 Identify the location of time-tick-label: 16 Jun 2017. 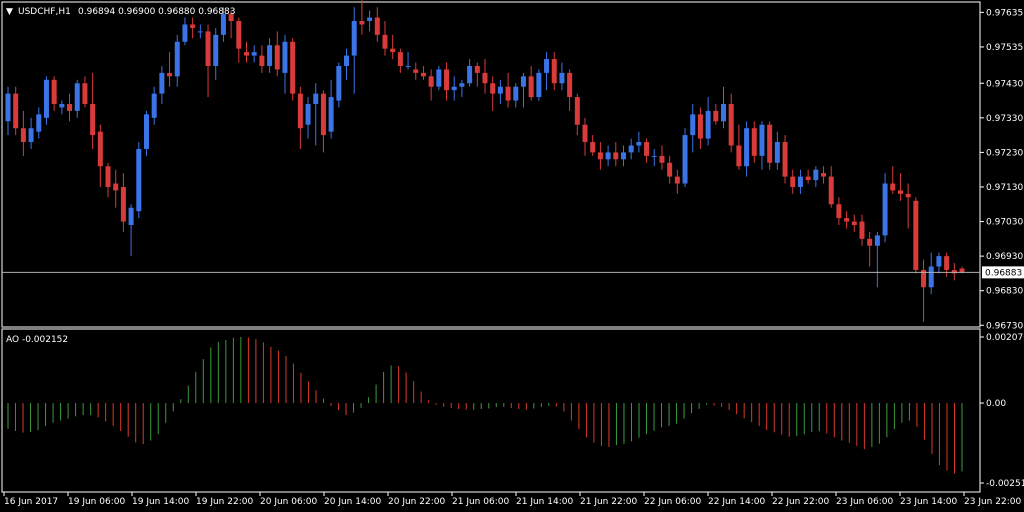
(31, 502).